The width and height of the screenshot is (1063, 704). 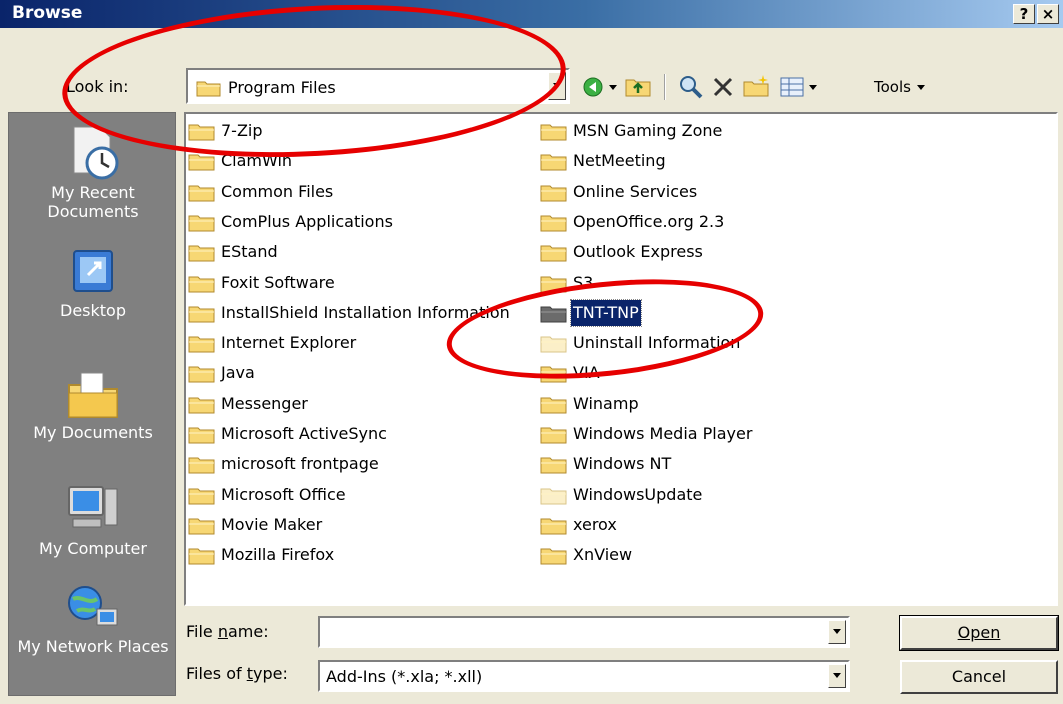 What do you see at coordinates (264, 403) in the screenshot?
I see `list-item-label: Messenger` at bounding box center [264, 403].